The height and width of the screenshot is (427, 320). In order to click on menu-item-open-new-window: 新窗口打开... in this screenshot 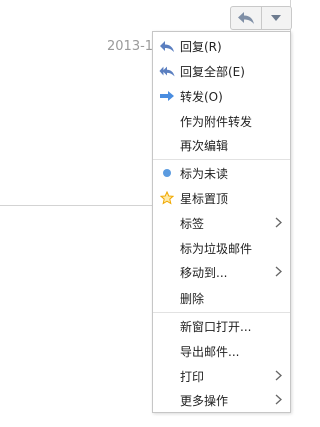, I will do `click(221, 326)`.